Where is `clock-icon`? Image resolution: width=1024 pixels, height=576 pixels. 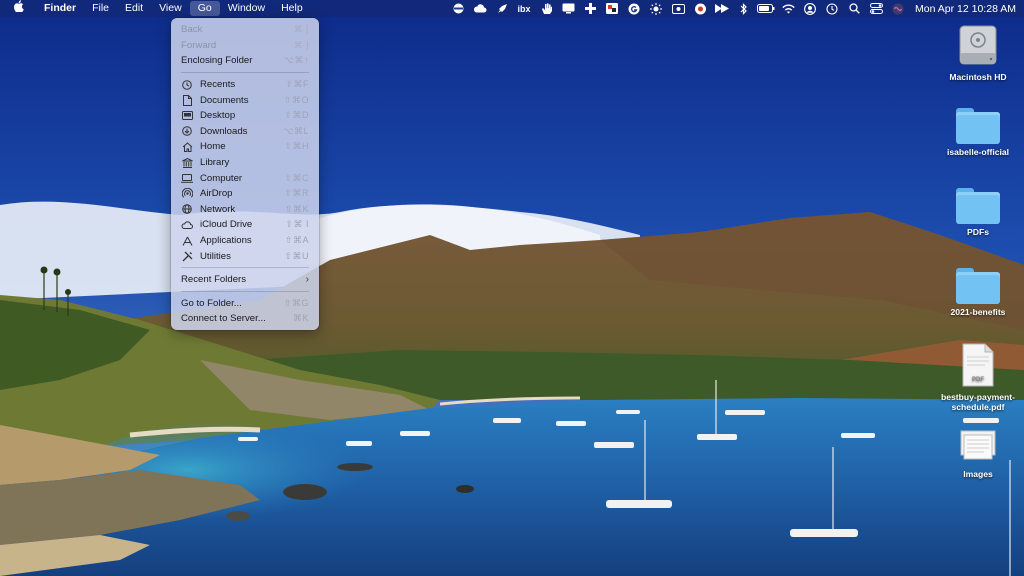 clock-icon is located at coordinates (187, 85).